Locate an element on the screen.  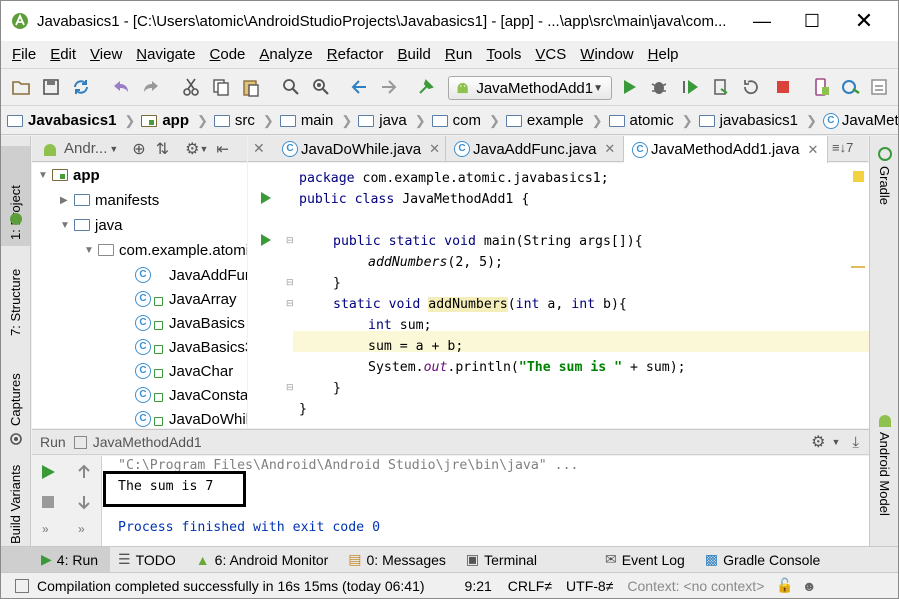
crumb-example: example ❯ is located at coordinates (551, 120).